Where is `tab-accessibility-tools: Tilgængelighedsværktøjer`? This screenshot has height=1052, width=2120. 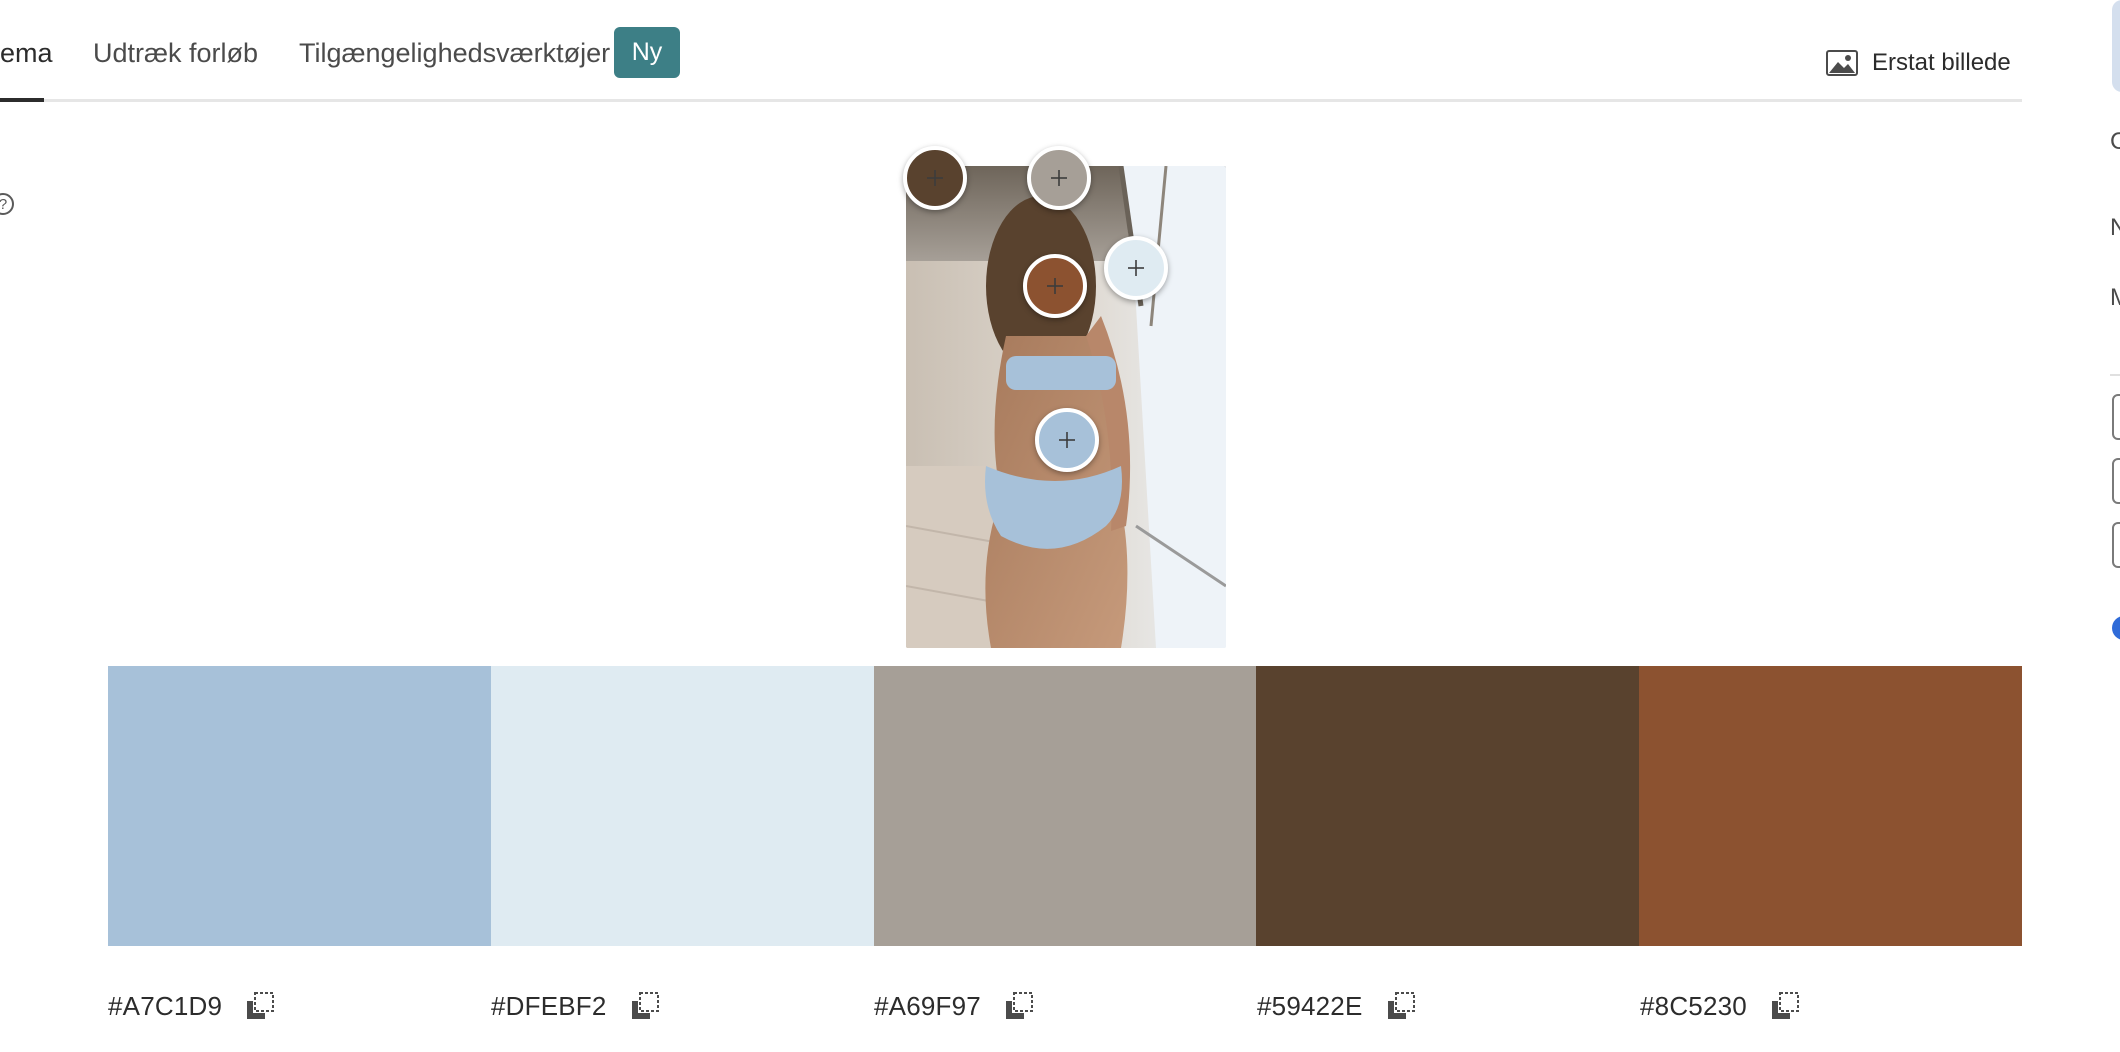
tab-accessibility-tools: Tilgængelighedsværktøjer is located at coordinates (454, 53).